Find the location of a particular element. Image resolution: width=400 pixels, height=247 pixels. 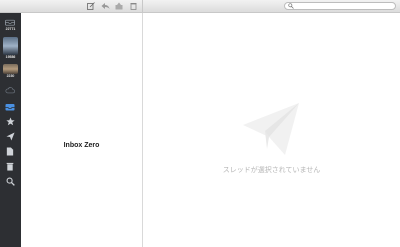

search-button is located at coordinates (10, 181).